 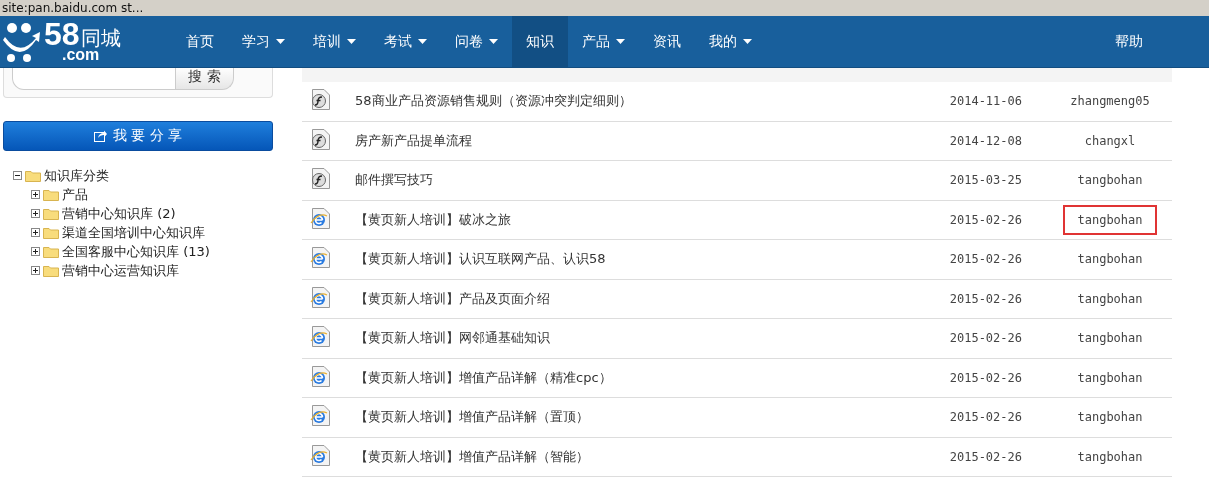 I want to click on document-link: 邮件撰写技巧, so click(x=626, y=180).